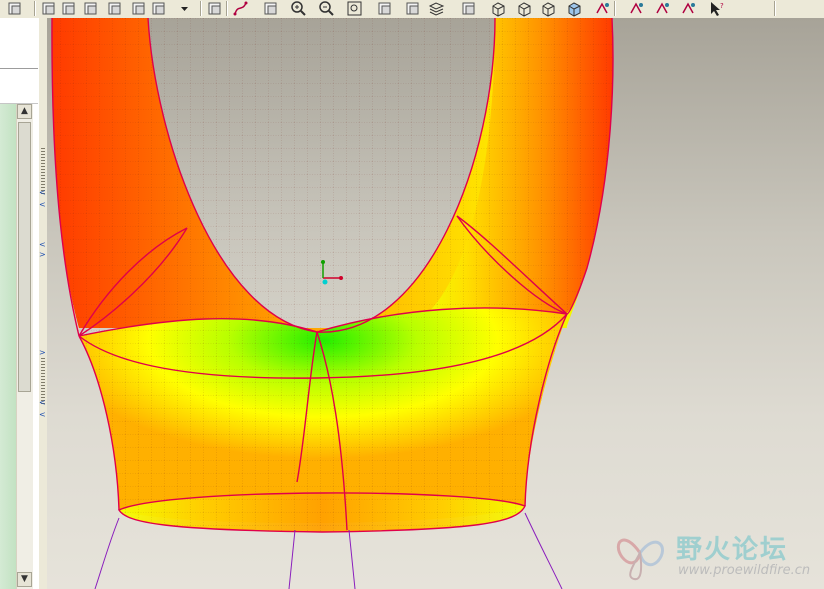 The image size is (824, 589). What do you see at coordinates (688, 8) in the screenshot?
I see `coordinate-systems-icon` at bounding box center [688, 8].